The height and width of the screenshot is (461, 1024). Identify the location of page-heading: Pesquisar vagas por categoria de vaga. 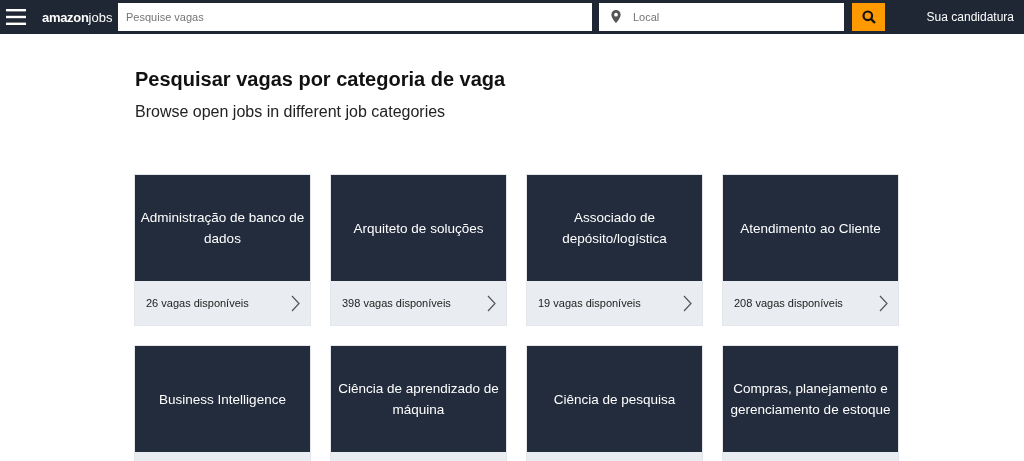
(321, 79).